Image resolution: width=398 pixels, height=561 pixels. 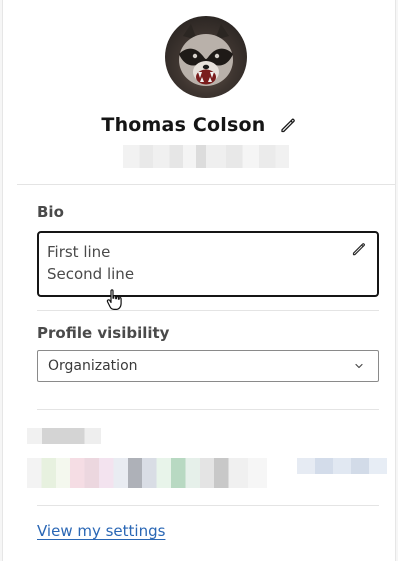 What do you see at coordinates (208, 505) in the screenshot?
I see `divider-bottom` at bounding box center [208, 505].